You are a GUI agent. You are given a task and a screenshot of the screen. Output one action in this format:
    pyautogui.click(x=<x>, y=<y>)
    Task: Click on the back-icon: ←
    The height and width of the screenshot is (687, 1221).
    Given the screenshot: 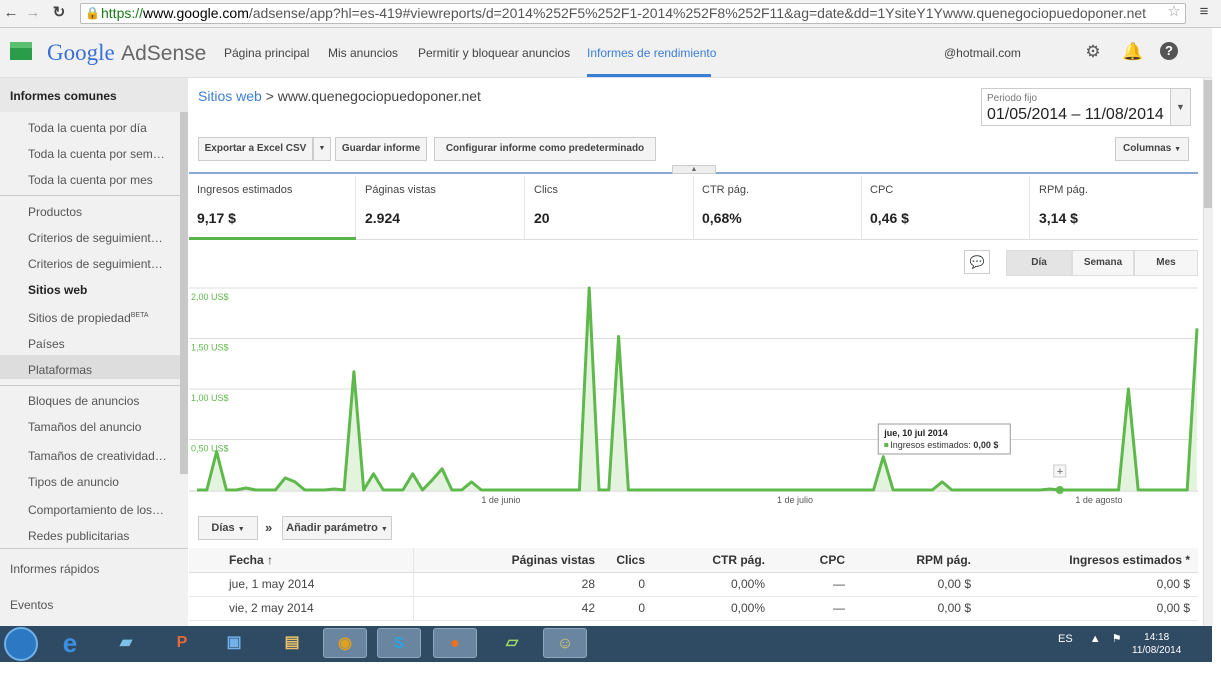 What is the action you would take?
    pyautogui.click(x=11, y=13)
    